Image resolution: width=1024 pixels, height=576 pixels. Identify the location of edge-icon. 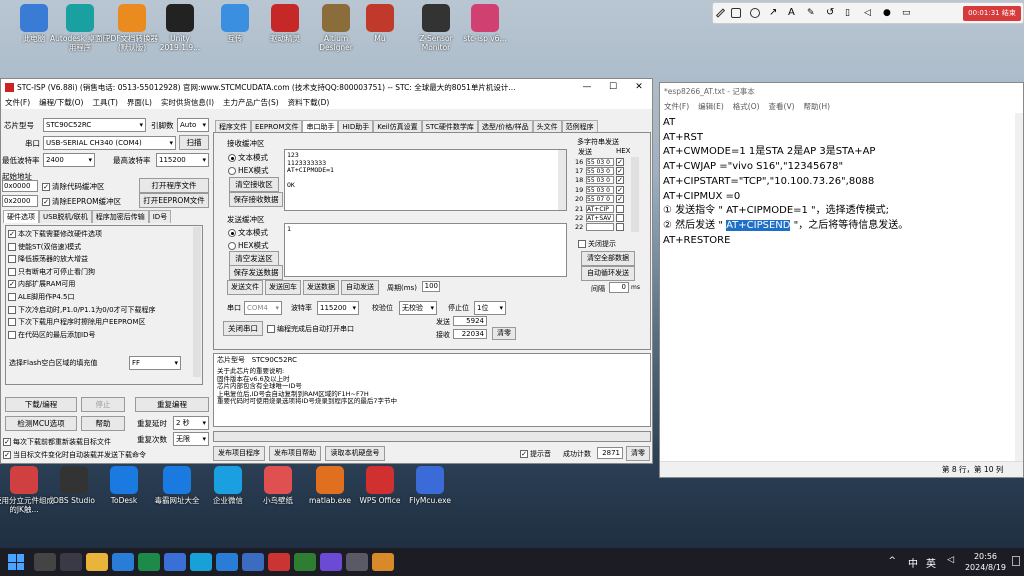
(201, 562).